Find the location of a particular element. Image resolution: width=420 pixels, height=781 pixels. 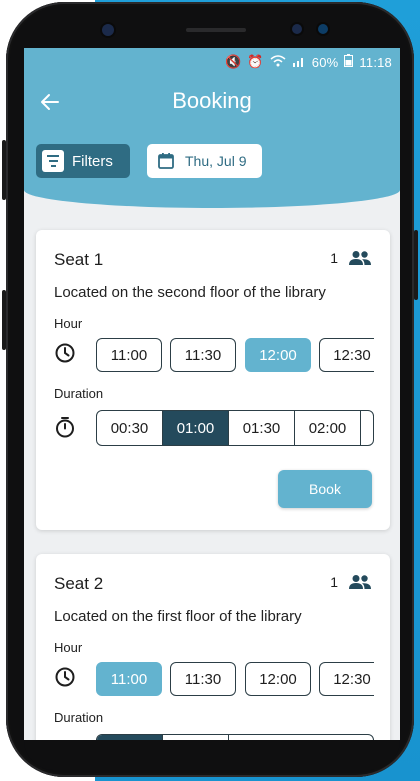

earpiece-speaker is located at coordinates (216, 30).